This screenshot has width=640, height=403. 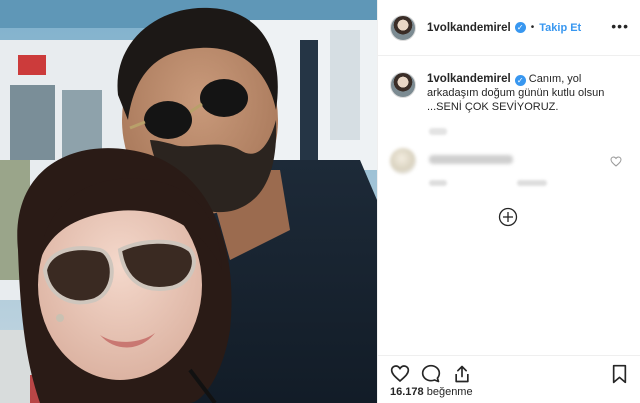 What do you see at coordinates (508, 217) in the screenshot?
I see `plus-circle-icon` at bounding box center [508, 217].